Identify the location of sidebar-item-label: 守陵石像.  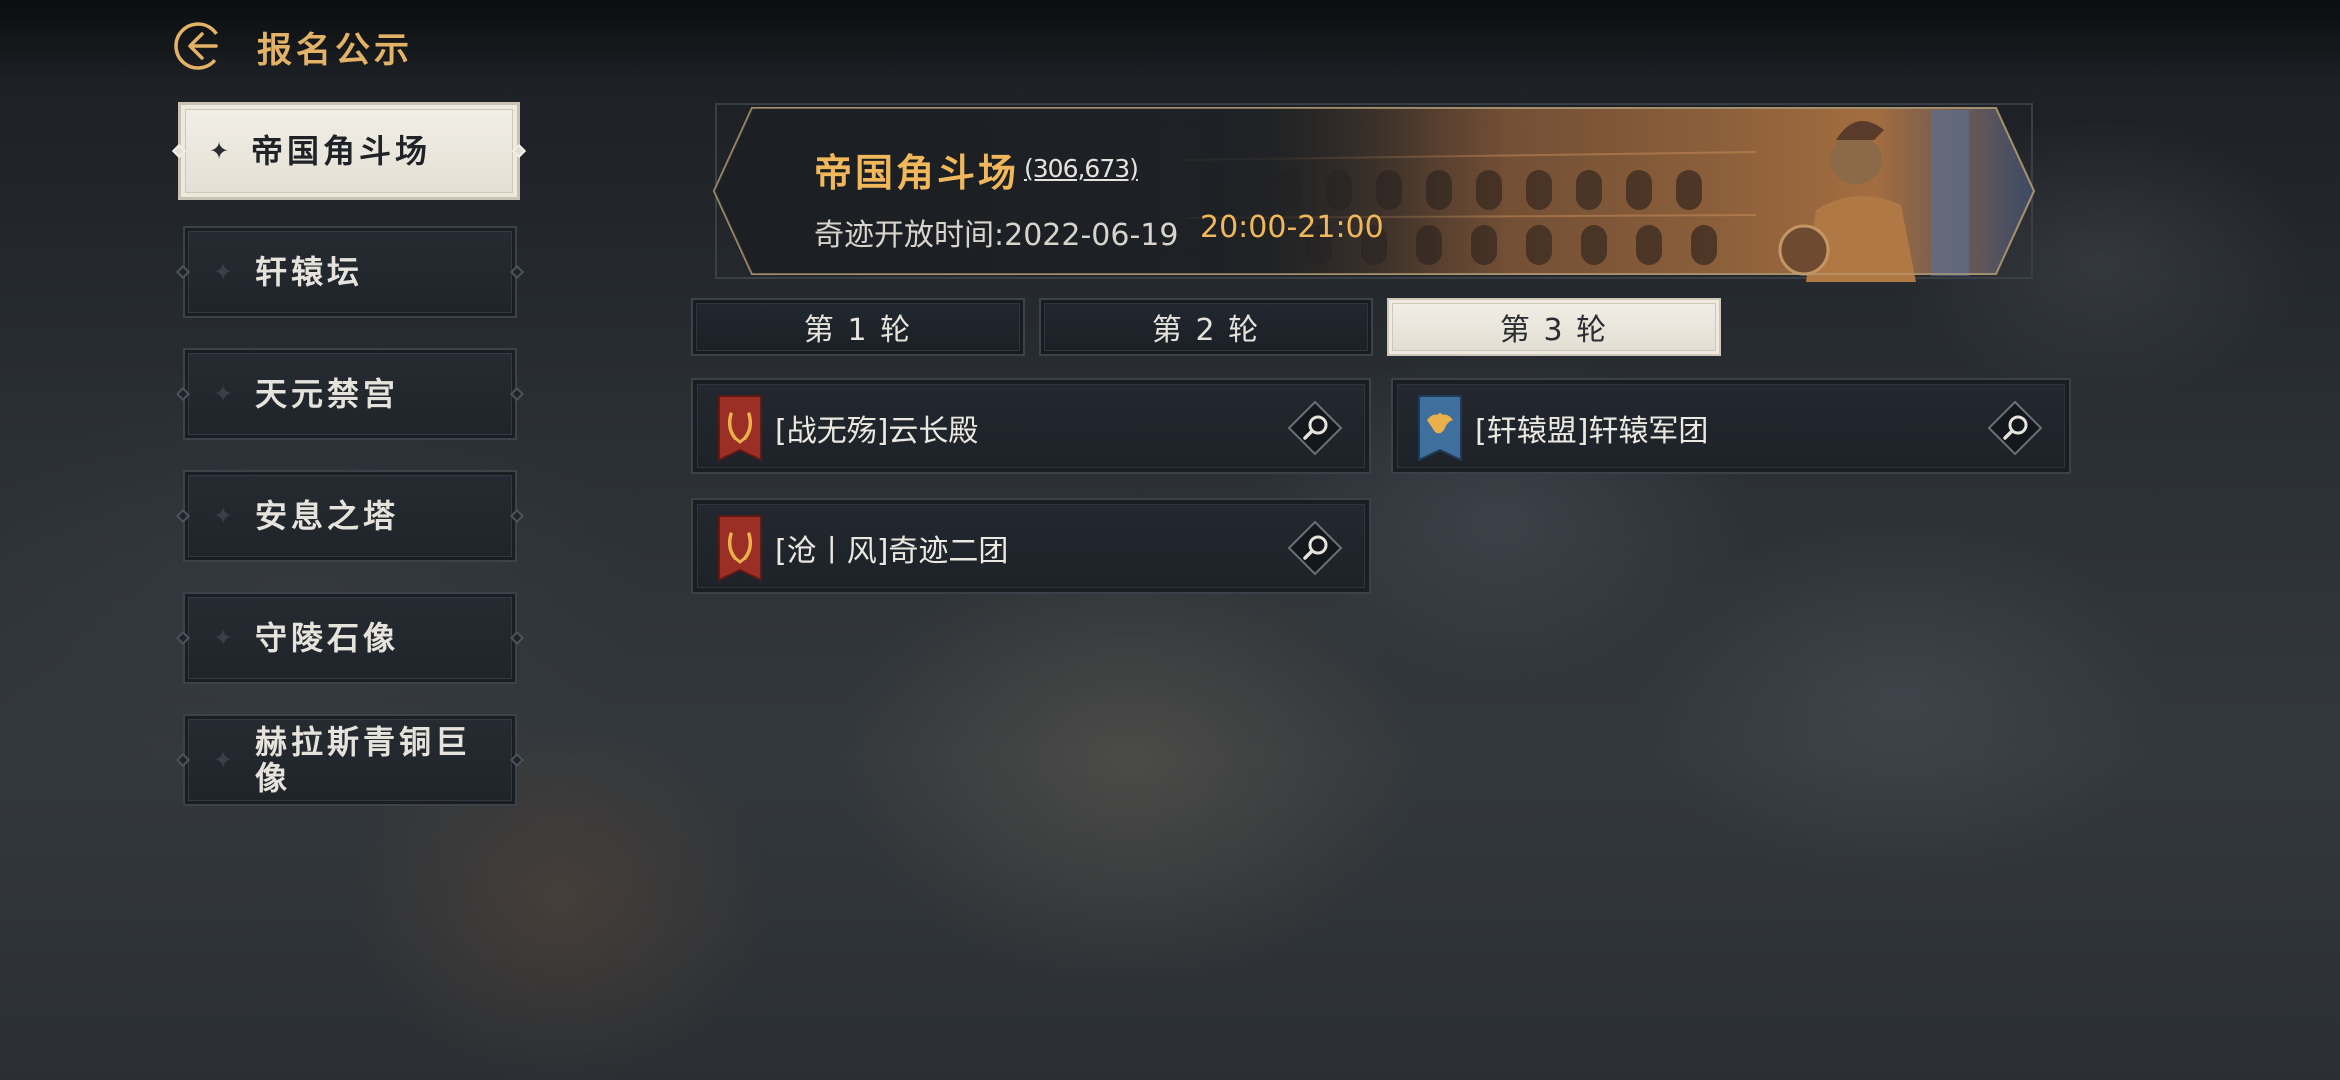
(327, 638).